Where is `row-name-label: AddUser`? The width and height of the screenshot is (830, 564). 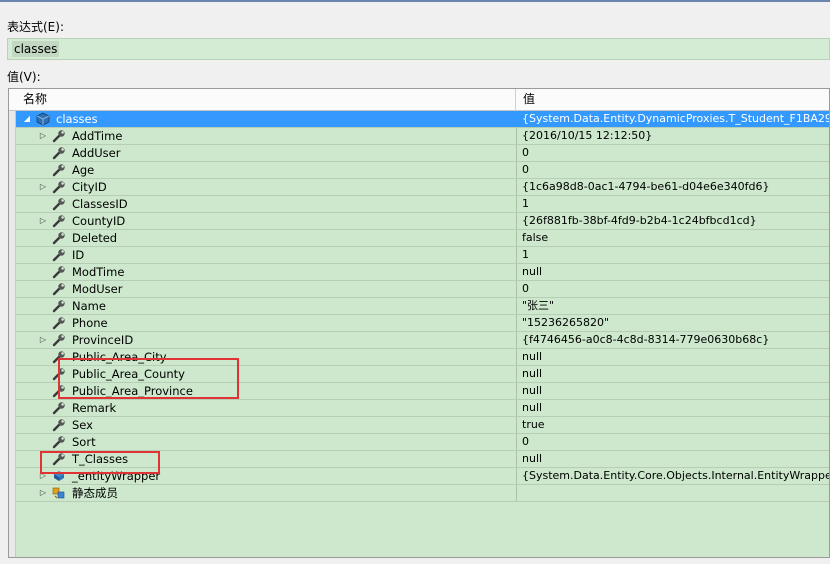
row-name-label: AddUser is located at coordinates (96, 153).